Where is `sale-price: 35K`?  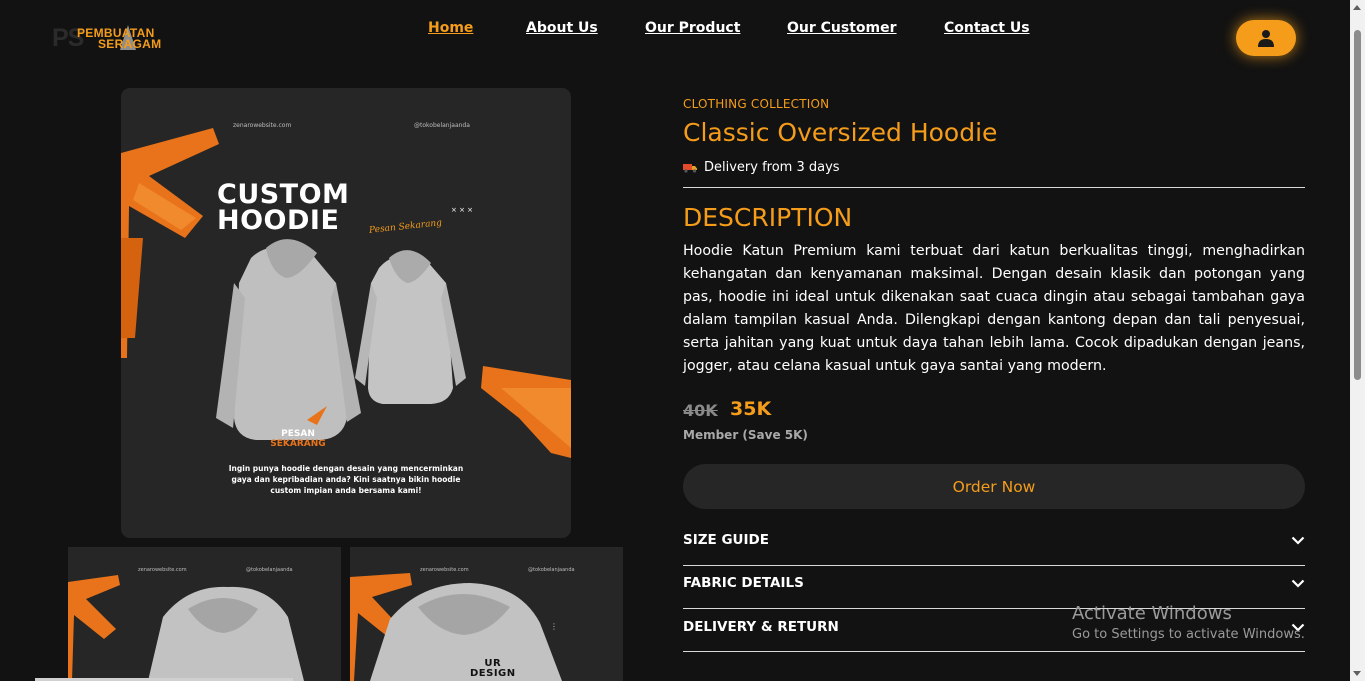 sale-price: 35K is located at coordinates (751, 409).